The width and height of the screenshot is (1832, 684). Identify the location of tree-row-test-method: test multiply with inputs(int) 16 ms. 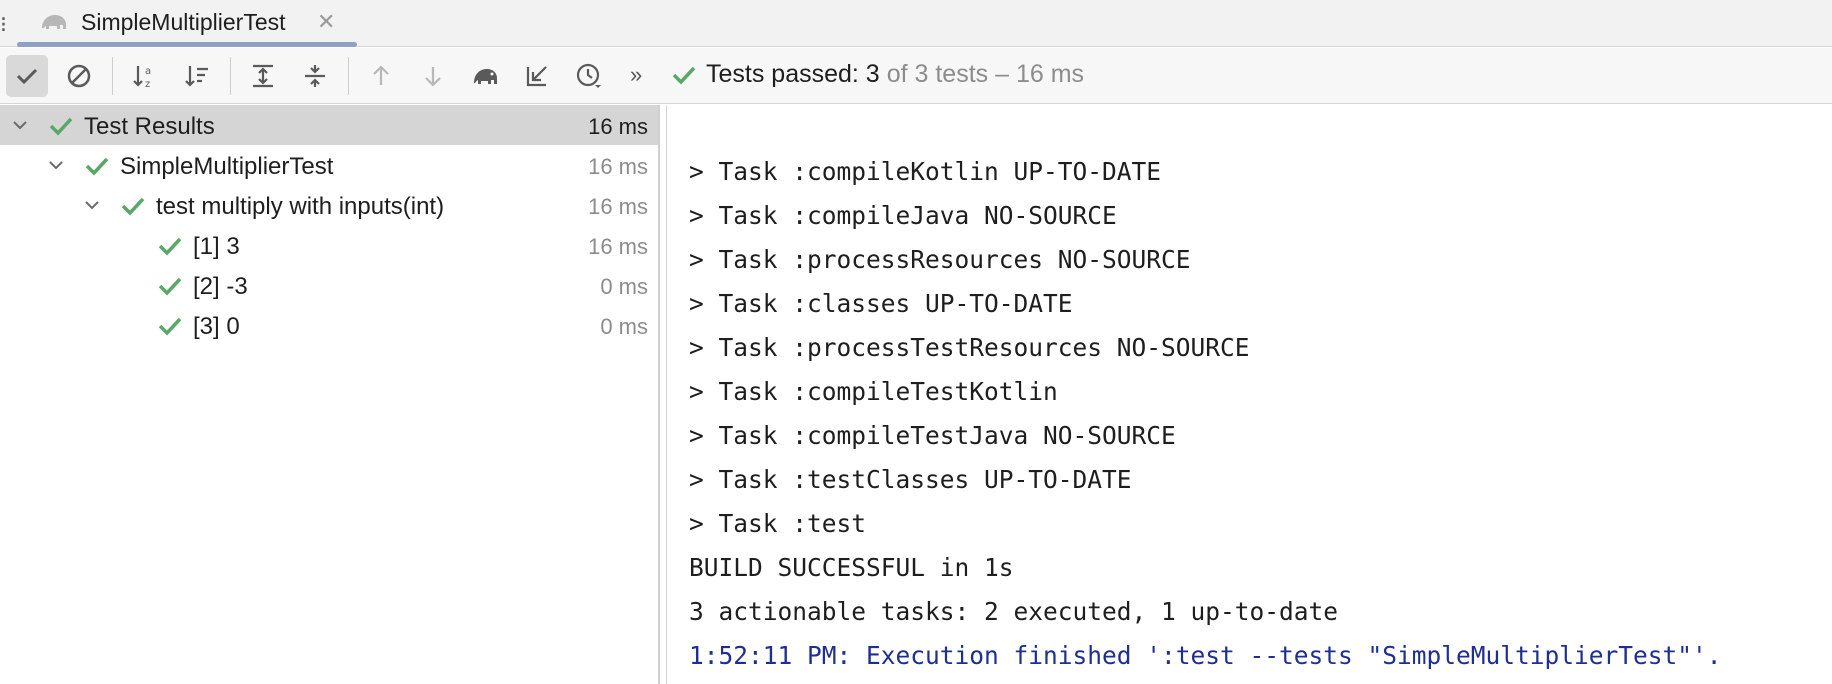
(329, 205).